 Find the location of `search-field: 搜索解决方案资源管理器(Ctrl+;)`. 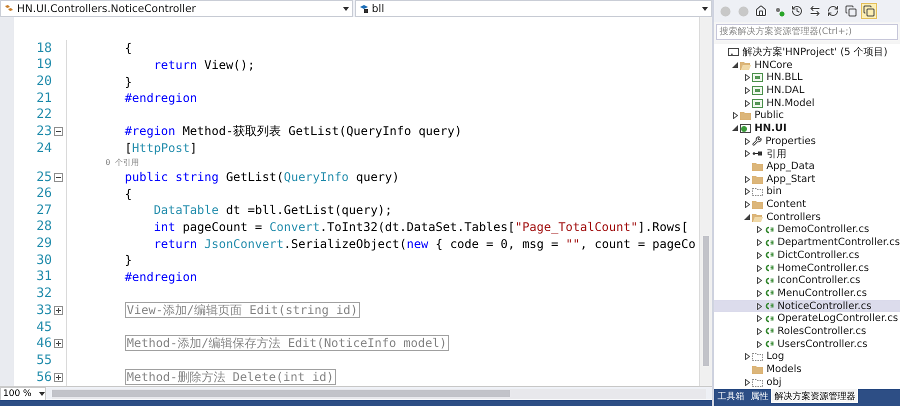

search-field: 搜索解决方案资源管理器(Ctrl+;) is located at coordinates (807, 32).